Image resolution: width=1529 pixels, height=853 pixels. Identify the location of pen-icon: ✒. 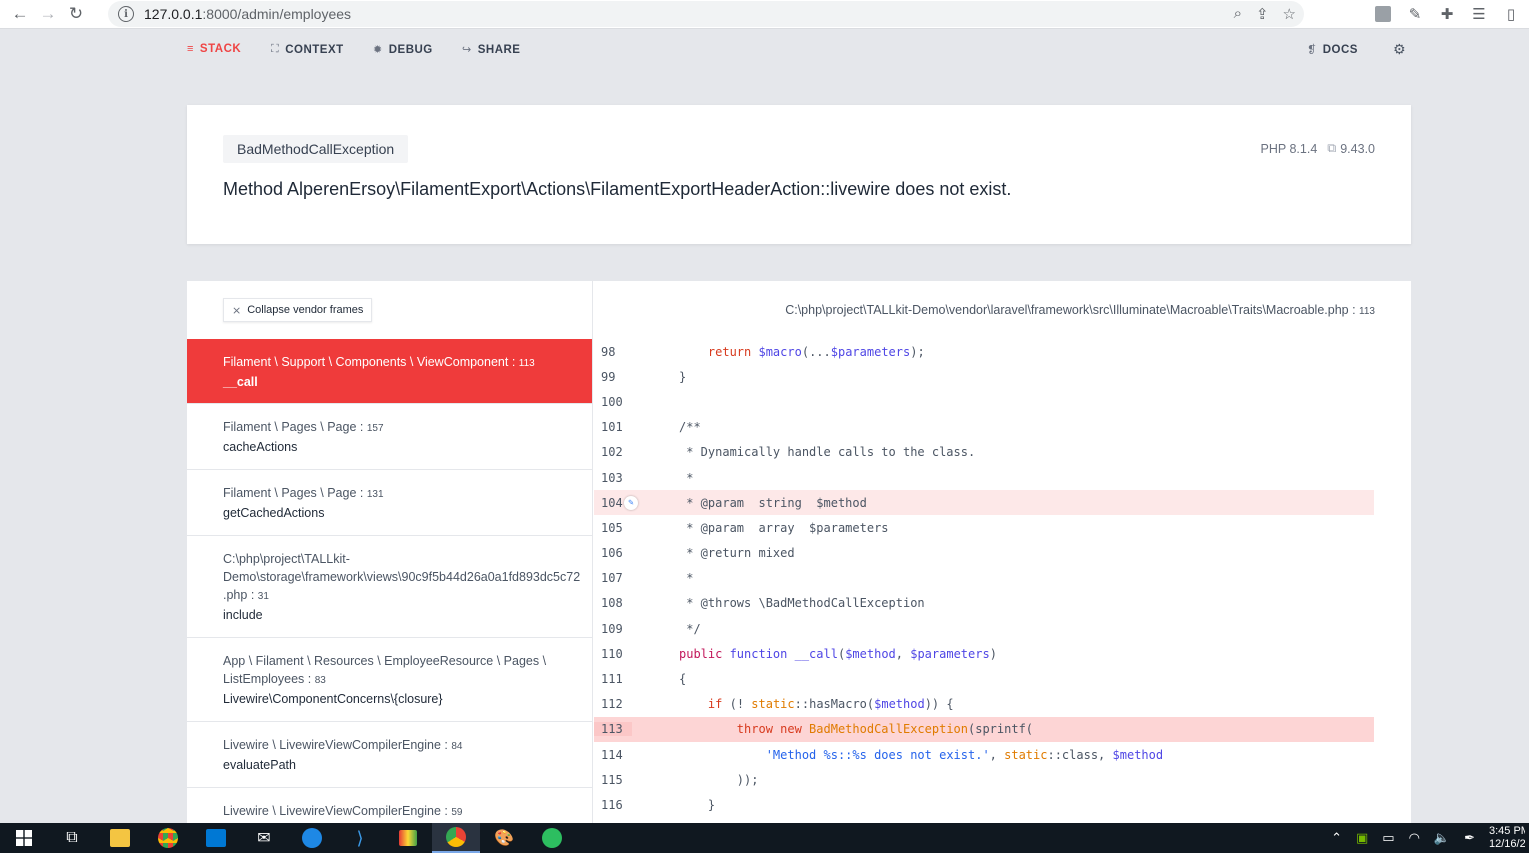
(1469, 838).